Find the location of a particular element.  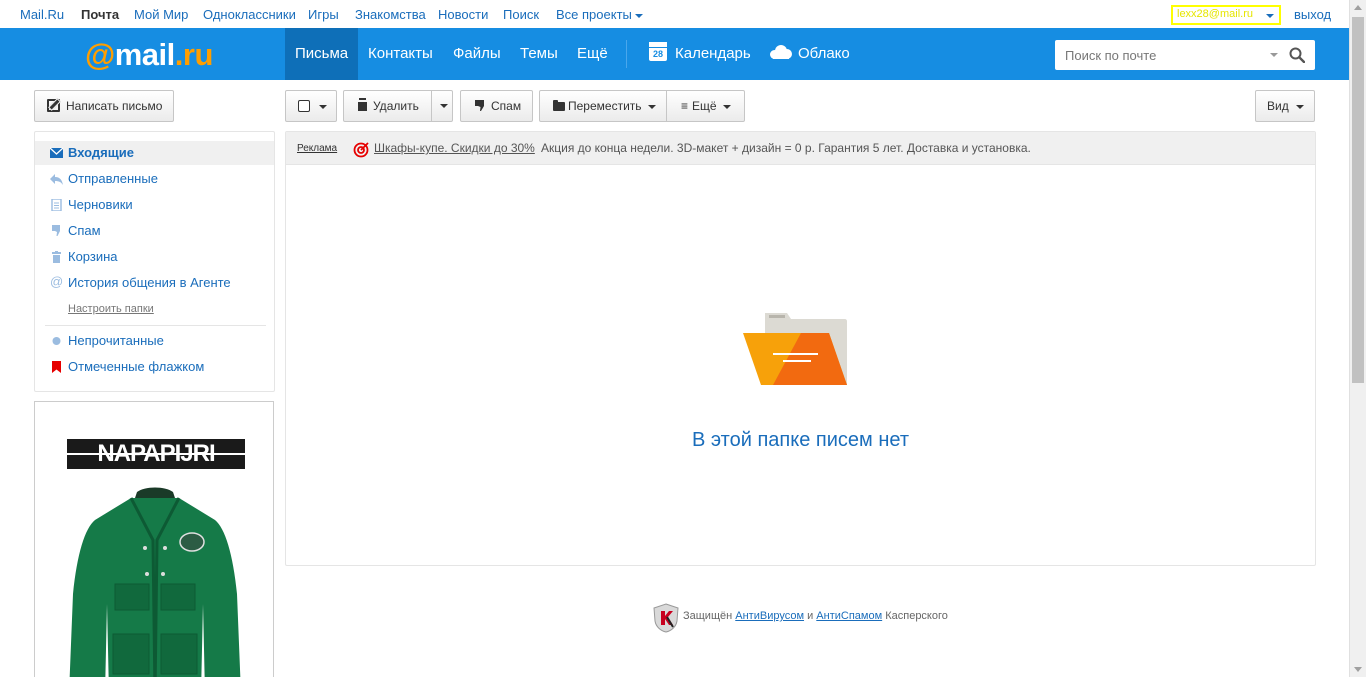

folder-label: История общения в Агенте is located at coordinates (149, 282).